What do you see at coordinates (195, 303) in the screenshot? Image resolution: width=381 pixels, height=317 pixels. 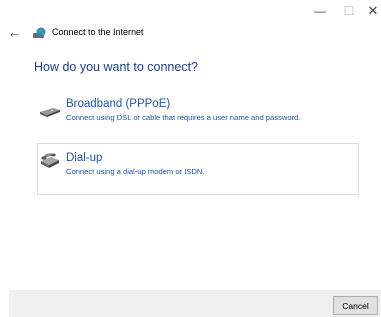 I see `footer-bar: Cancel` at bounding box center [195, 303].